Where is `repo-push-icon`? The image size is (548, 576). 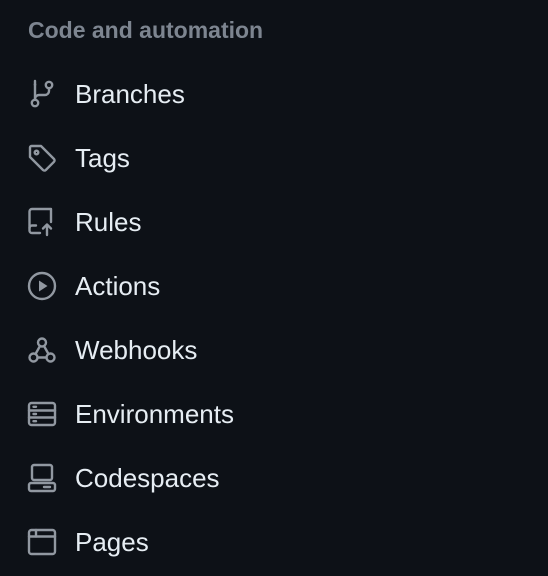
repo-push-icon is located at coordinates (42, 222).